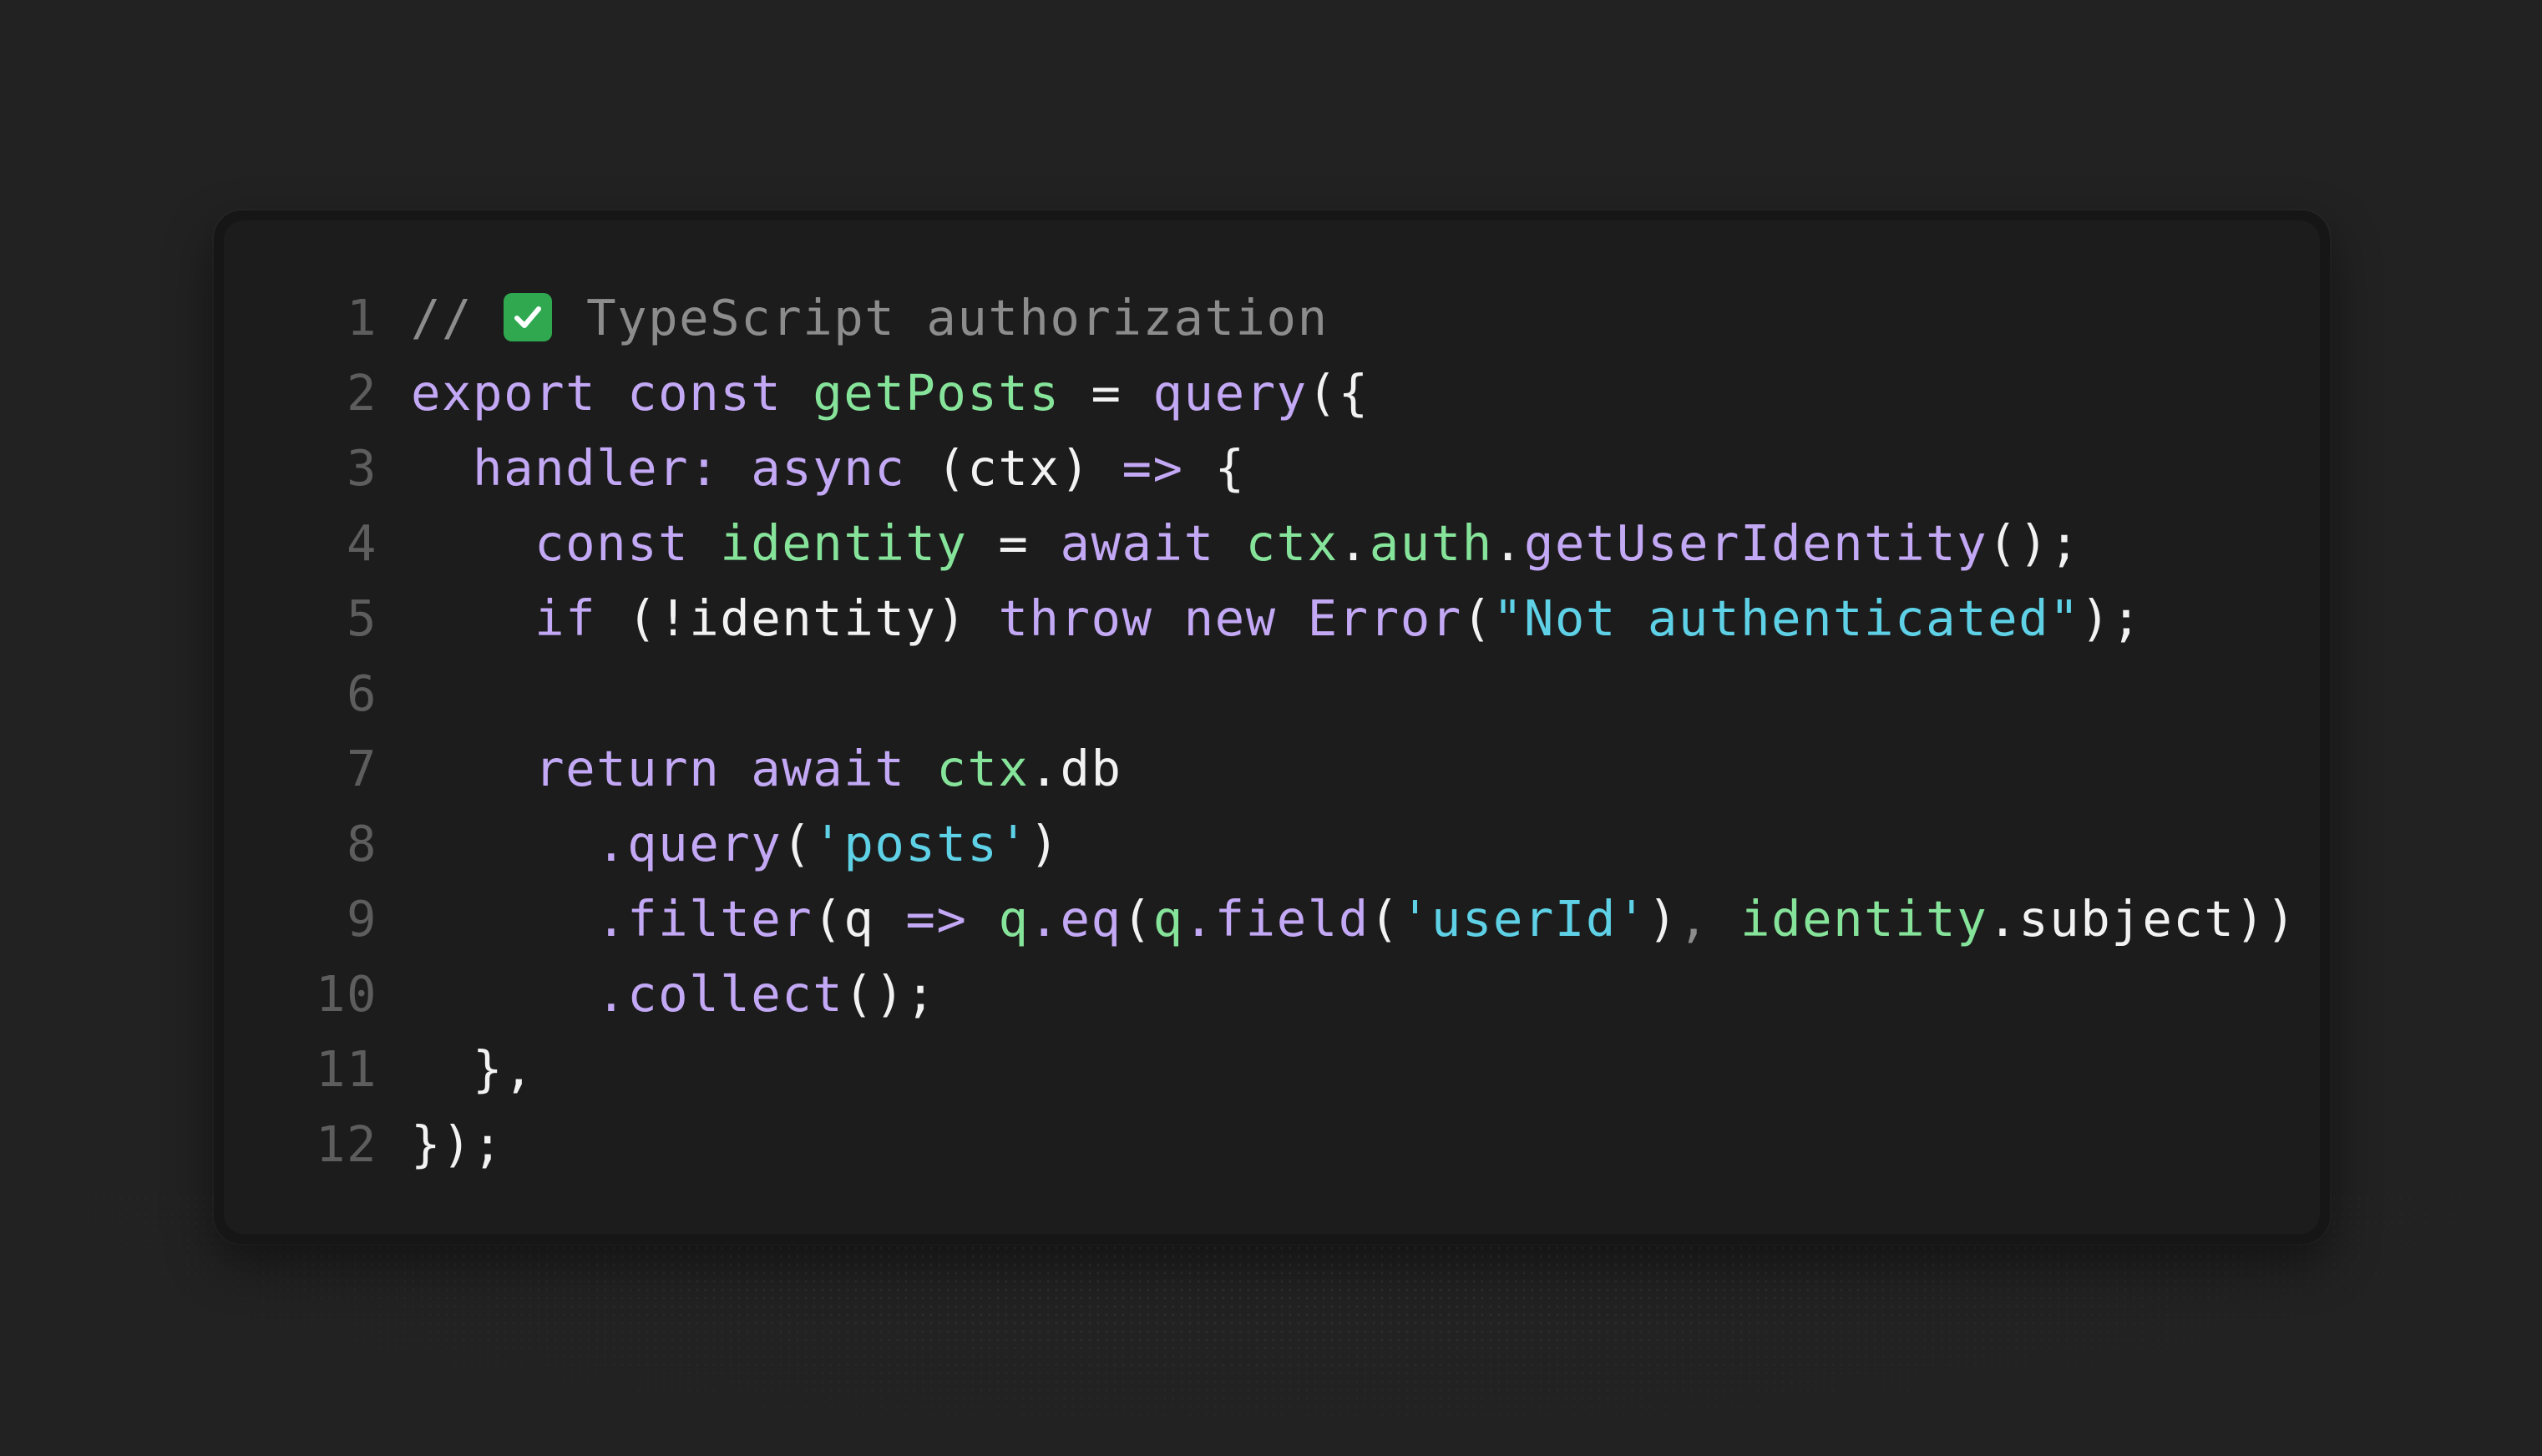  I want to click on code-text: // TypeScript authorization, so click(870, 318).